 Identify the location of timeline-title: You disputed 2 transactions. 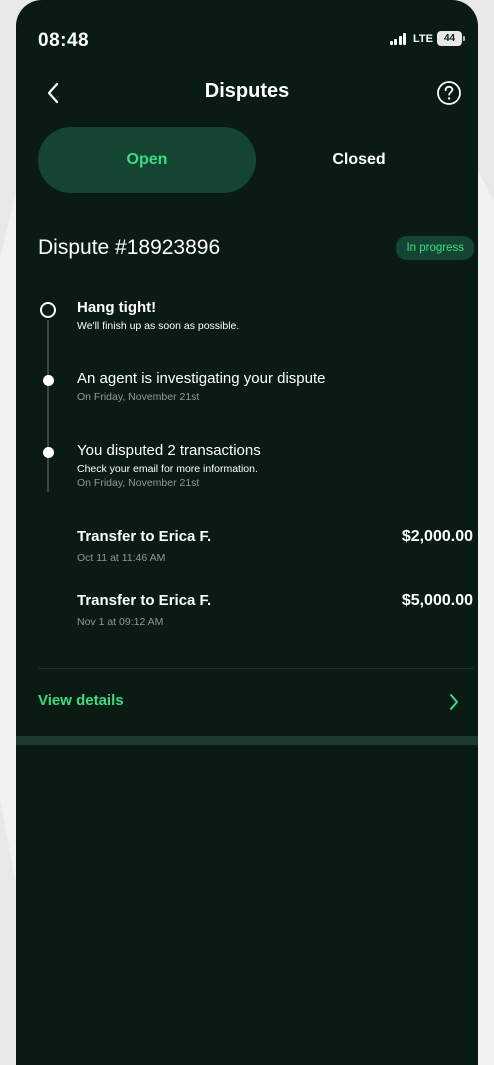
(169, 450).